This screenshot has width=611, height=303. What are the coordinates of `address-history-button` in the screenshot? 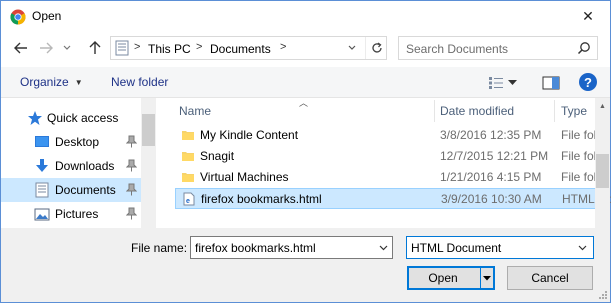 It's located at (352, 48).